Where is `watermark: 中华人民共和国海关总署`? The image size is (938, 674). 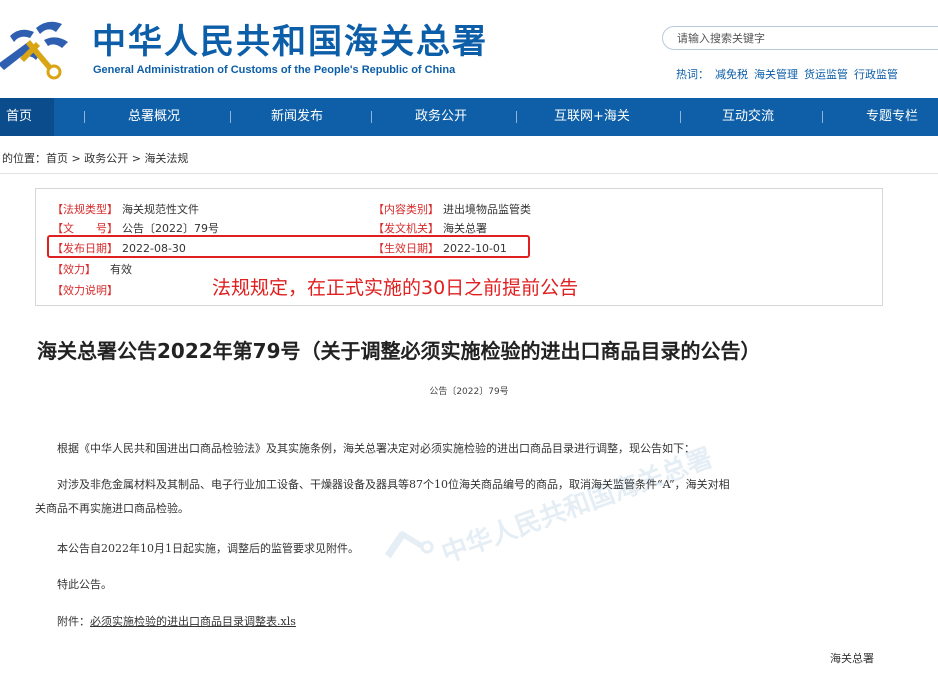
watermark: 中华人民共和国海关总署 is located at coordinates (541, 534).